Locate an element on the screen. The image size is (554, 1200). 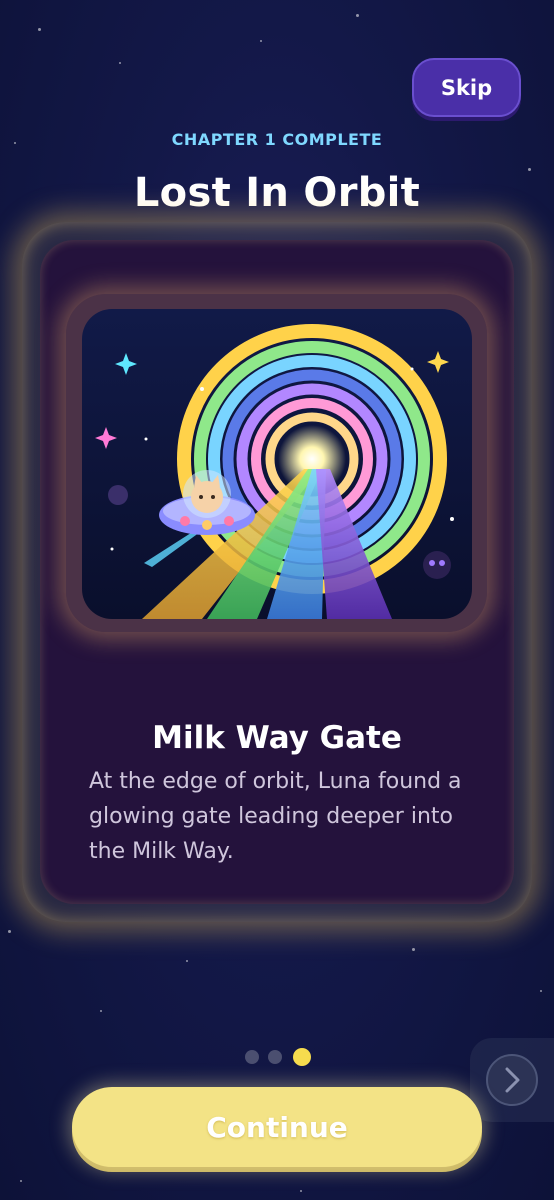
page-title: Lost In Orbit is located at coordinates (277, 193).